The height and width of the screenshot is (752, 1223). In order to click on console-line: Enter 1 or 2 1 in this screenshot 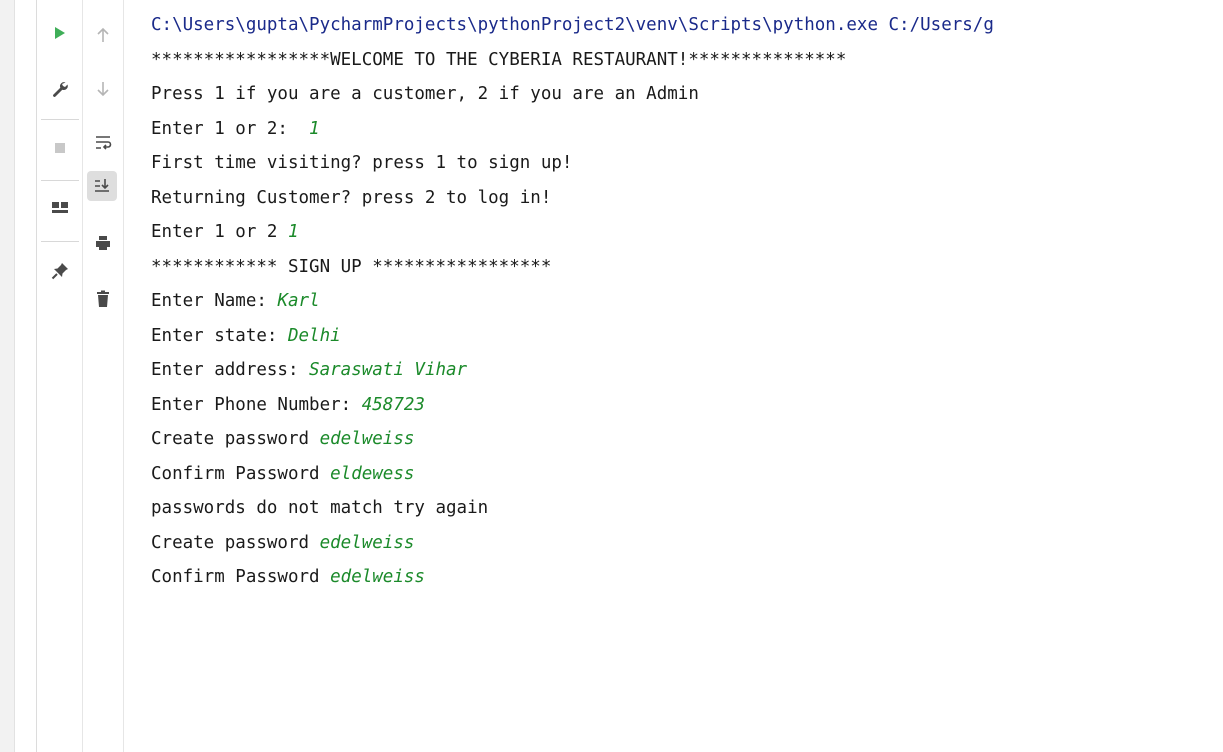, I will do `click(687, 232)`.